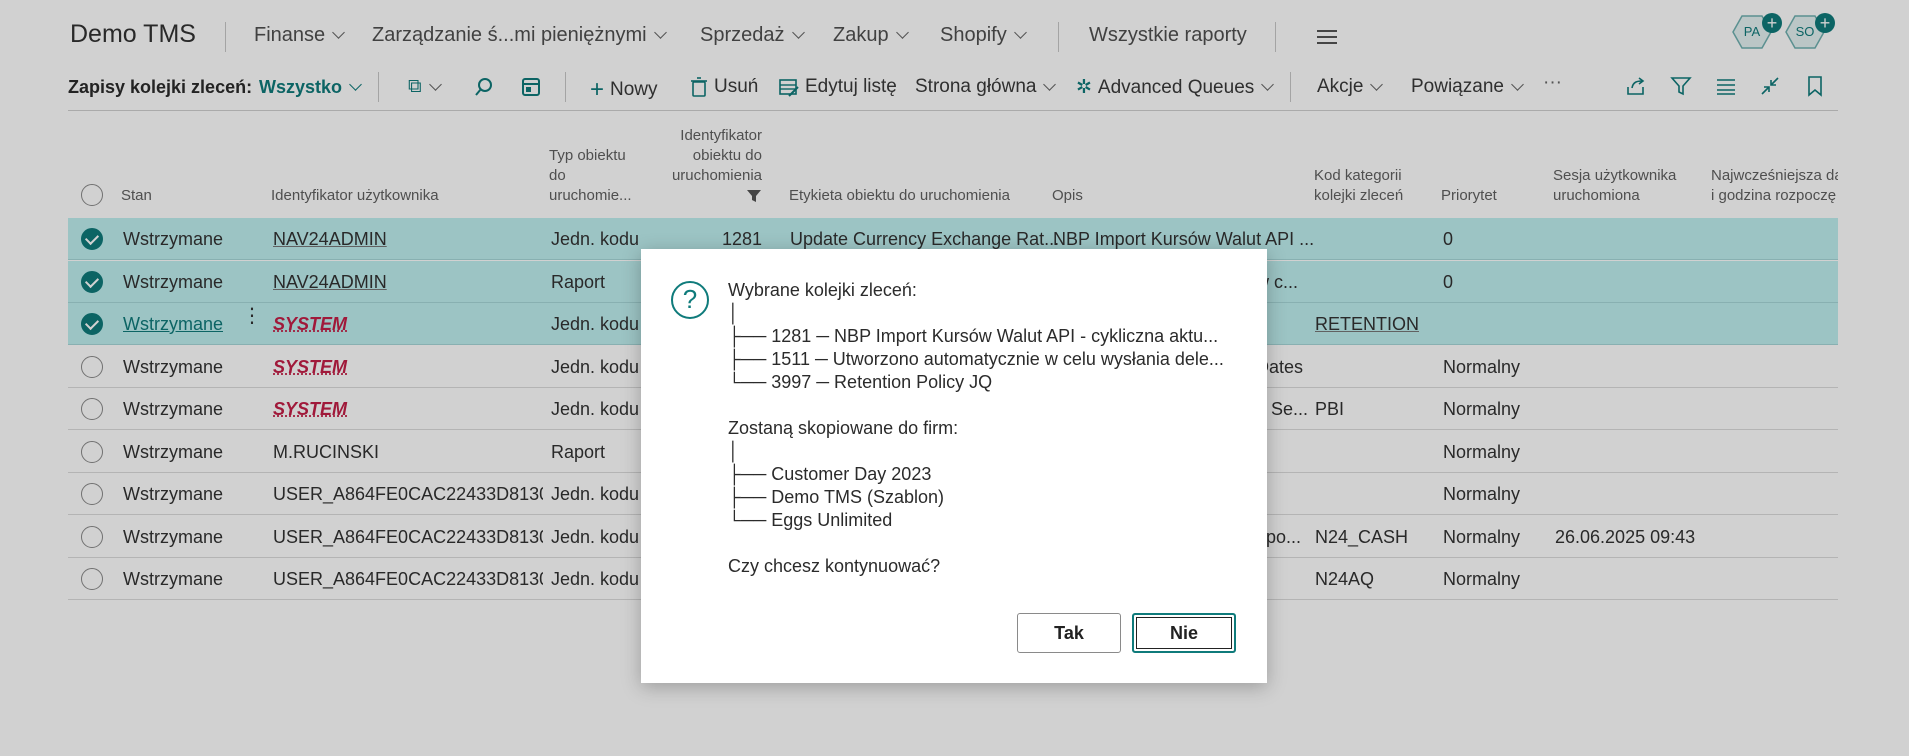 Image resolution: width=1909 pixels, height=756 pixels. What do you see at coordinates (810, 520) in the screenshot?
I see `dialog-line: └── Eggs Unlimited` at bounding box center [810, 520].